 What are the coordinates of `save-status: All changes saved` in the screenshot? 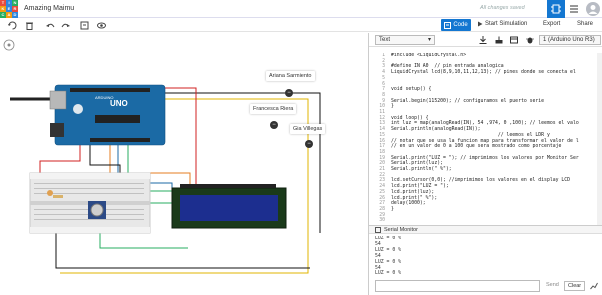 It's located at (502, 8).